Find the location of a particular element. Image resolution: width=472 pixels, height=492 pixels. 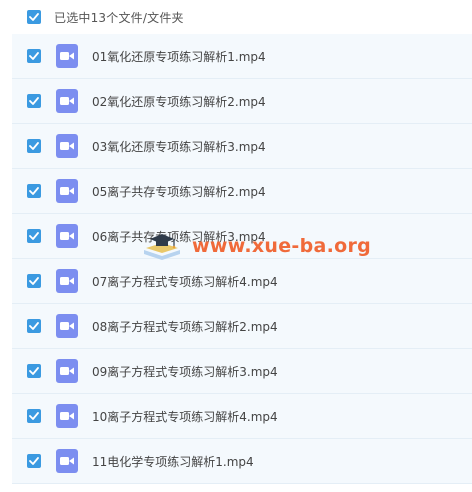

file-row: 09离子方程式专项练习解析3.mp4 is located at coordinates (242, 371).